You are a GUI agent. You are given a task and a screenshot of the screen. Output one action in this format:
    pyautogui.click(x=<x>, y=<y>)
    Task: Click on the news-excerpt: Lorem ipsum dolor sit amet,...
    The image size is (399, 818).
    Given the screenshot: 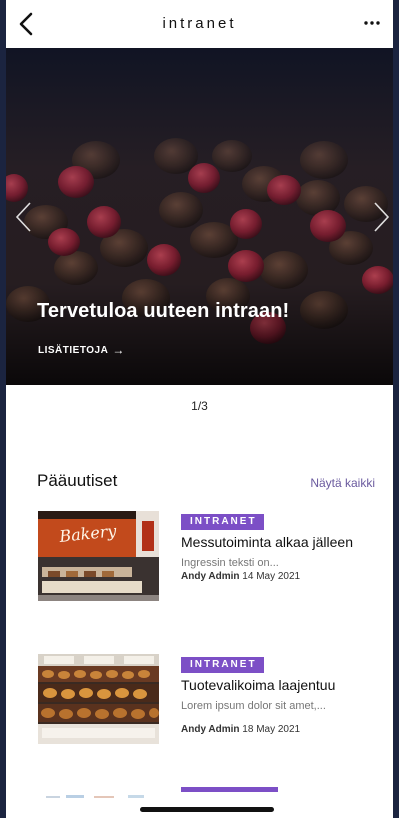 What is the action you would take?
    pyautogui.click(x=253, y=706)
    